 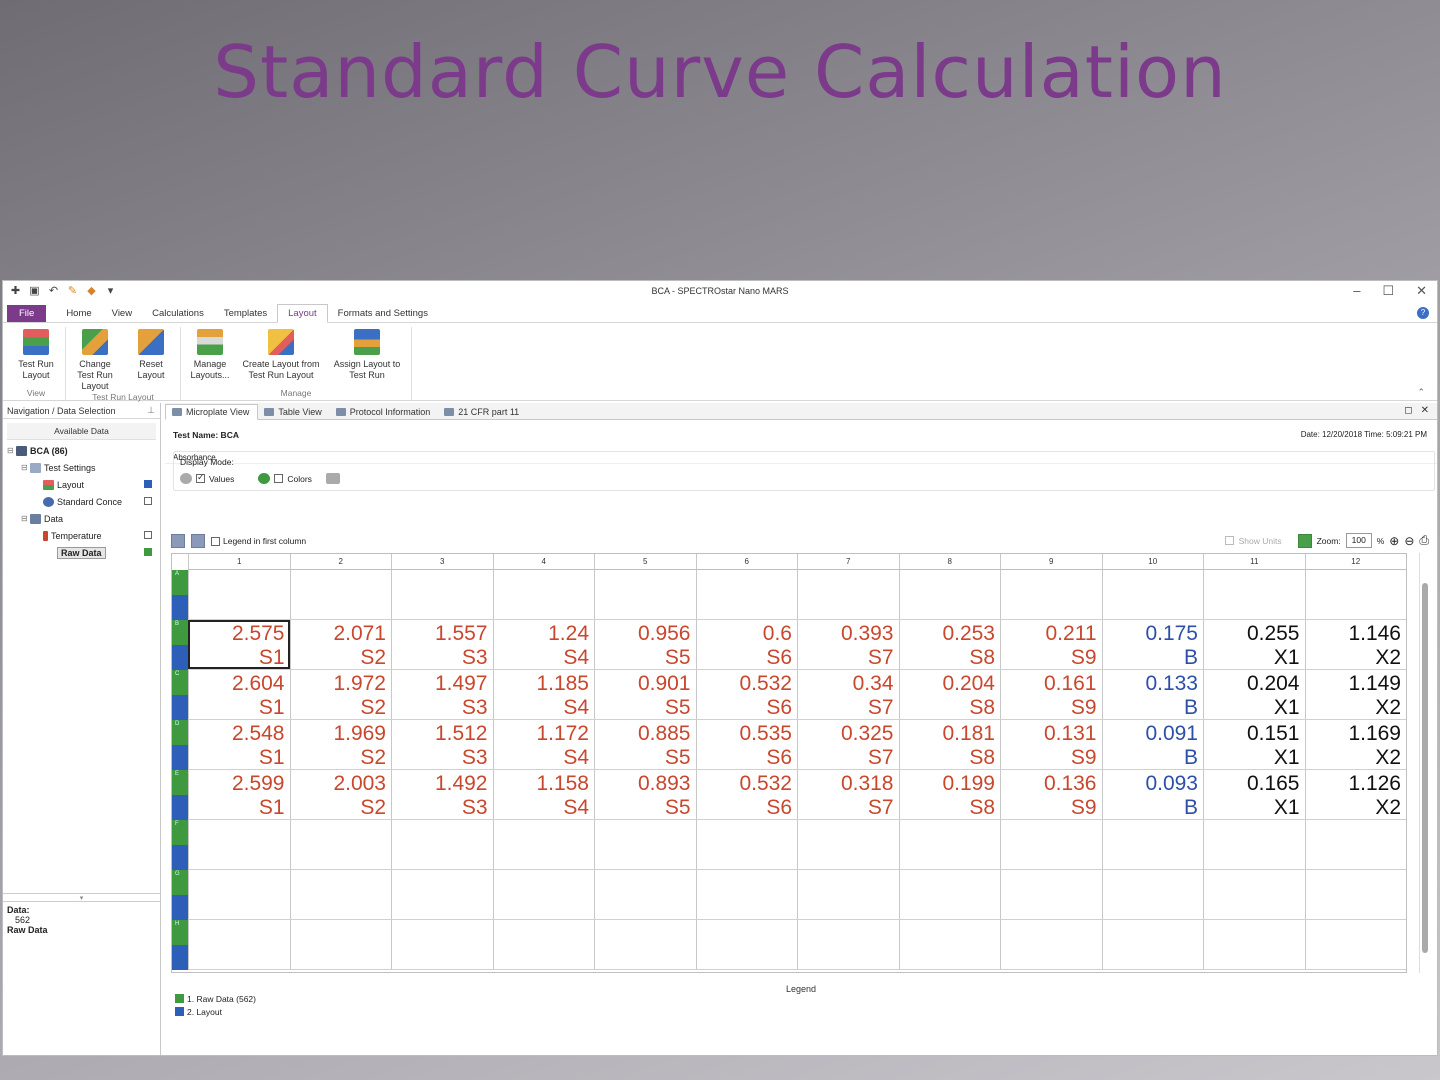 I want to click on plate-well: 0.393 S7, so click(x=848, y=644).